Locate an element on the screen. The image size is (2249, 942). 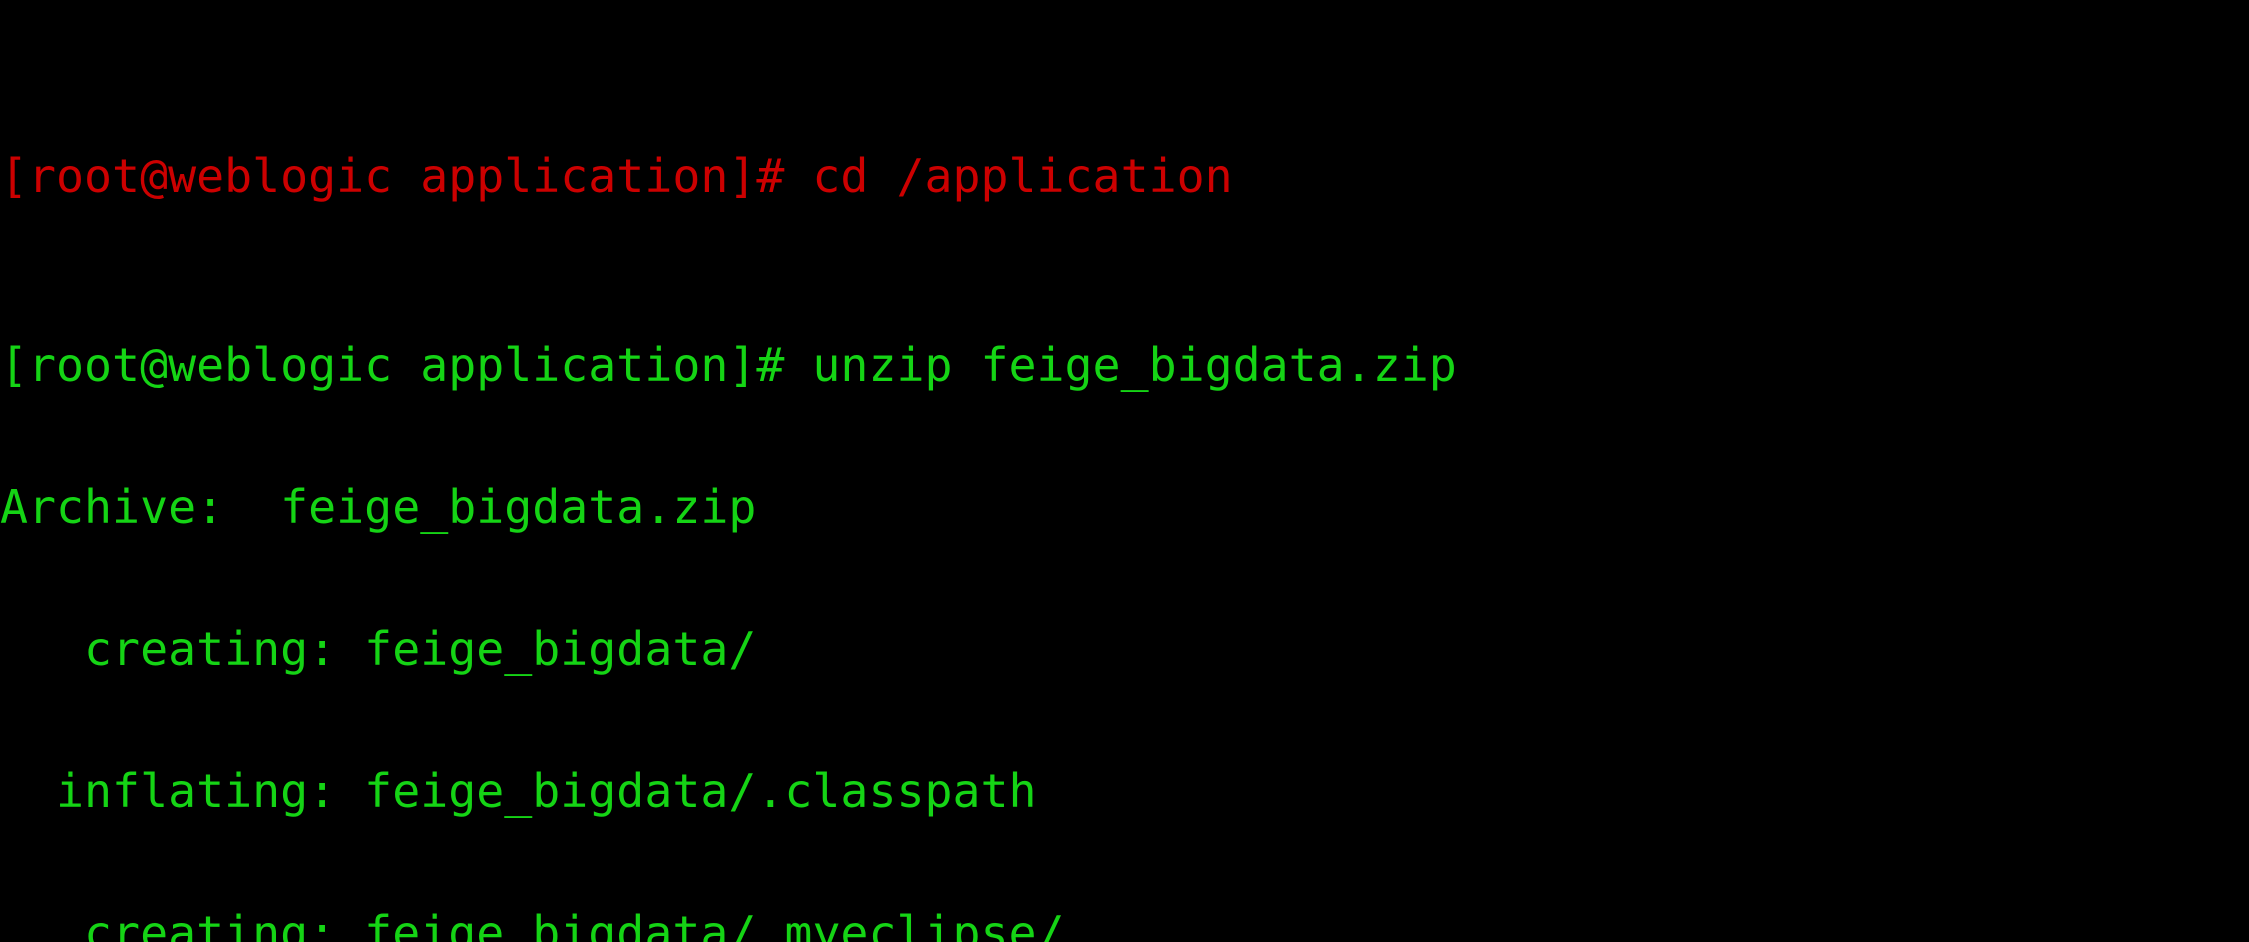
terminal-line-entry-1: creating: feige_bigdata/ is located at coordinates (378, 649).